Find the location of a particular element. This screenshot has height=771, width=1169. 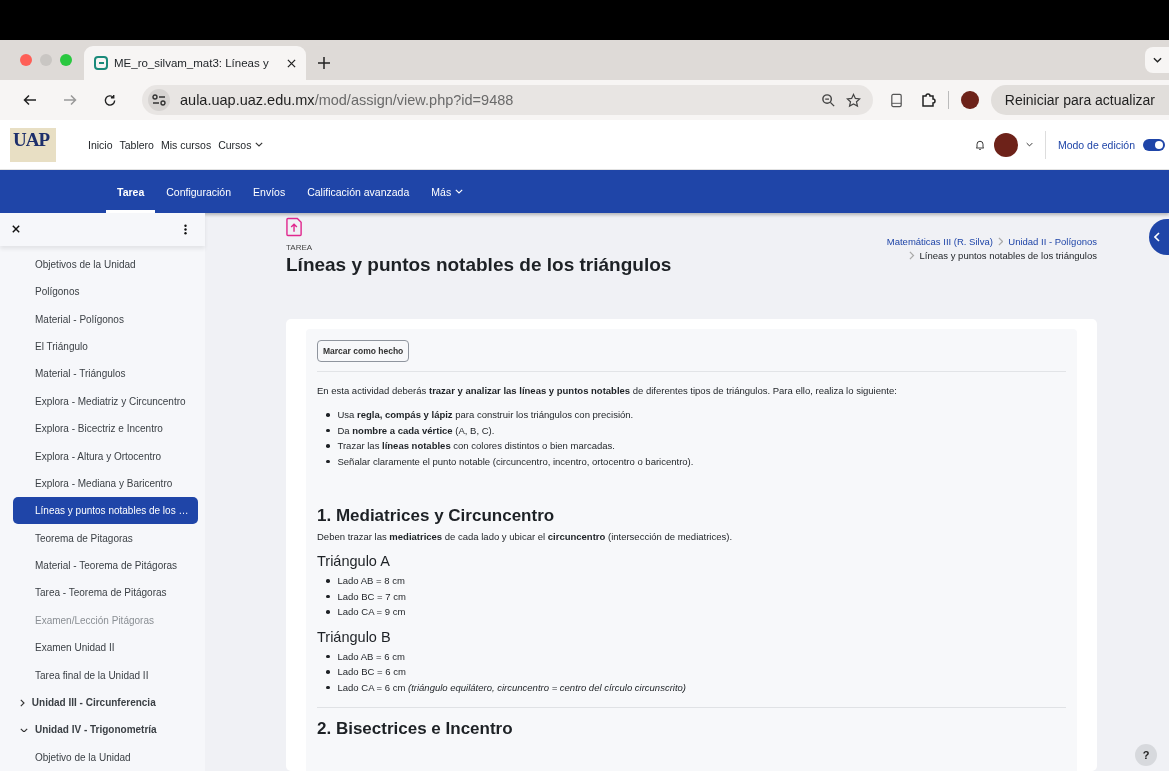

new-tab-icon is located at coordinates (324, 63).